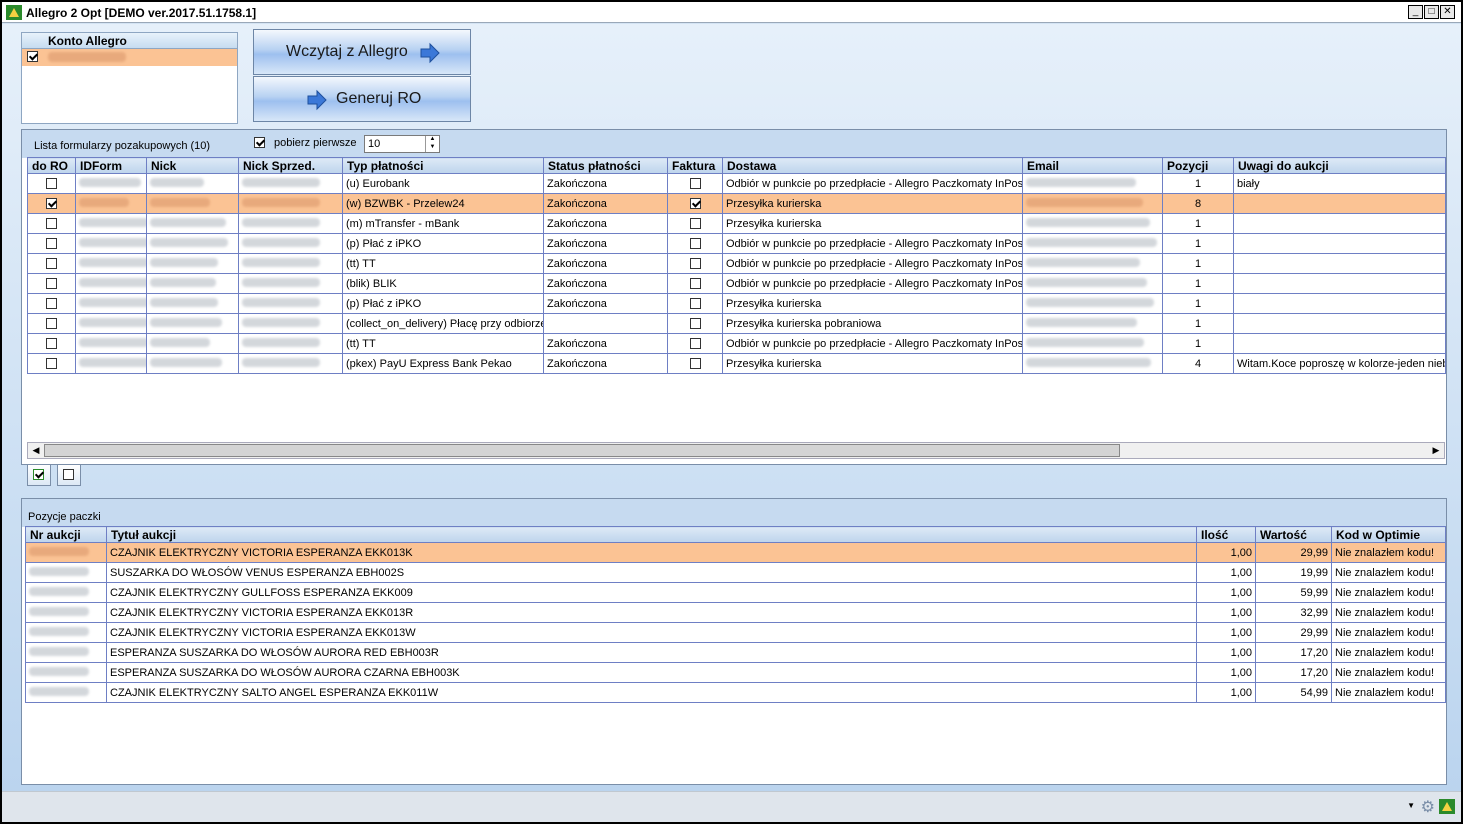 This screenshot has height=824, width=1463. I want to click on column-header: Faktura, so click(695, 165).